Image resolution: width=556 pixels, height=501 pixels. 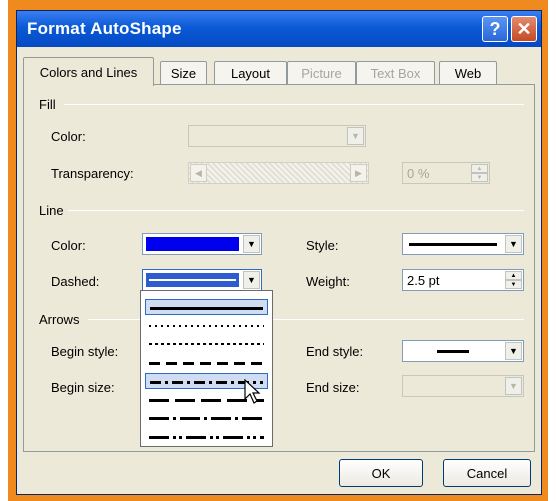 I want to click on fill-divider, so click(x=294, y=104).